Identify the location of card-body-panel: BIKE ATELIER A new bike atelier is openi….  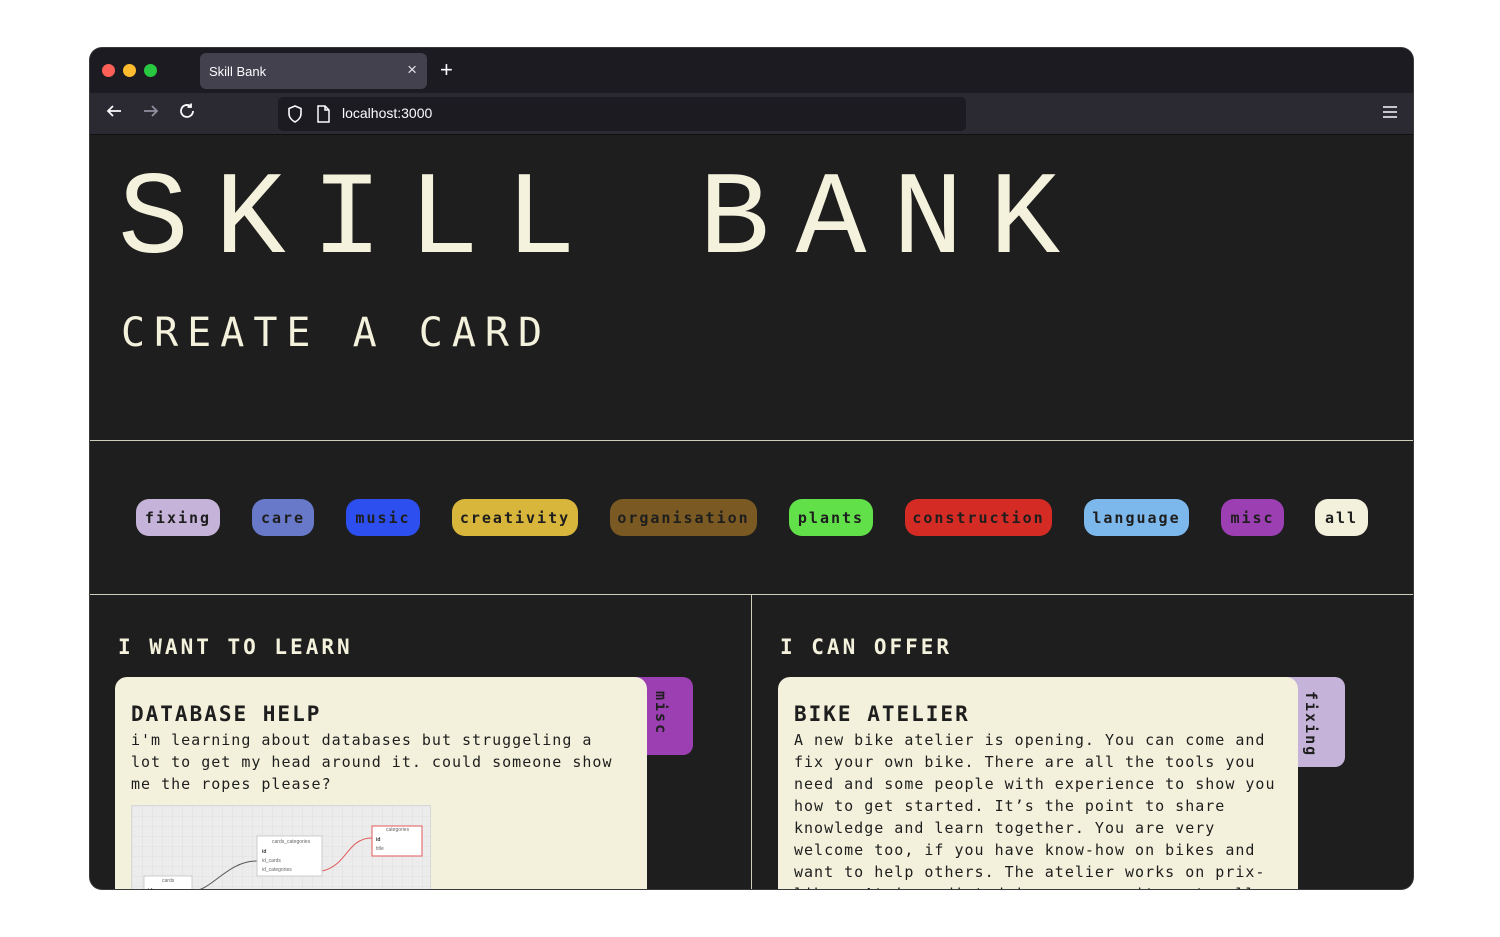
(1038, 783).